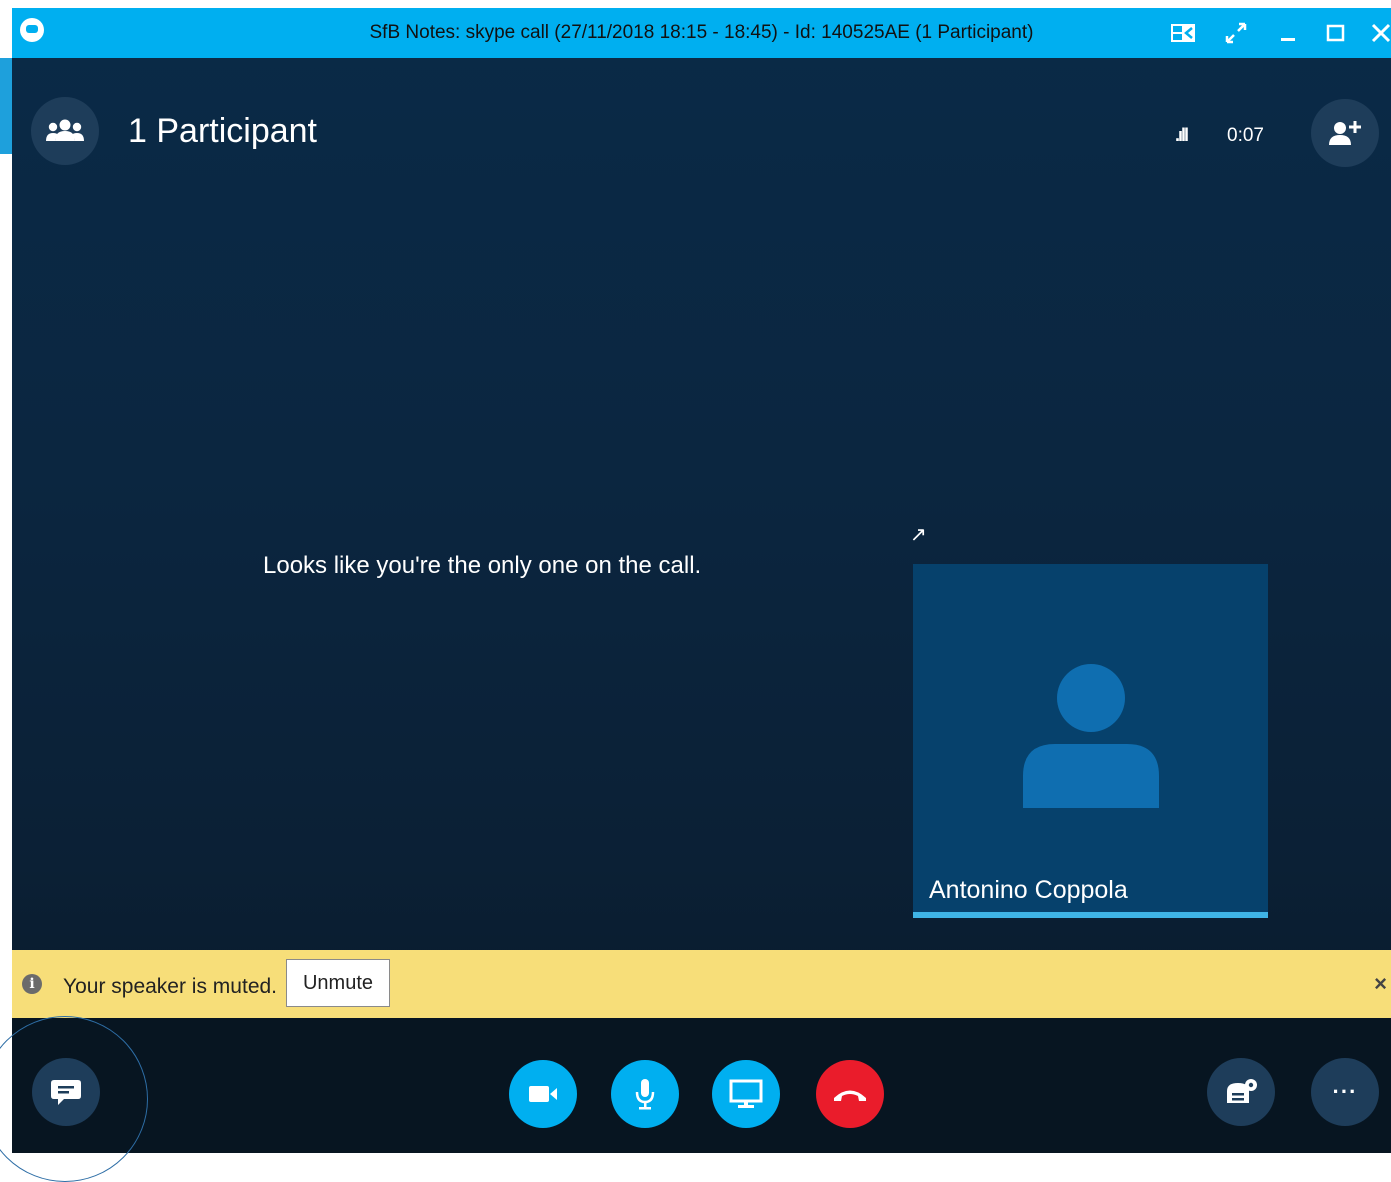 Image resolution: width=1391 pixels, height=1182 pixels. Describe the element at coordinates (1236, 33) in the screenshot. I see `fullscreen-icon` at that location.